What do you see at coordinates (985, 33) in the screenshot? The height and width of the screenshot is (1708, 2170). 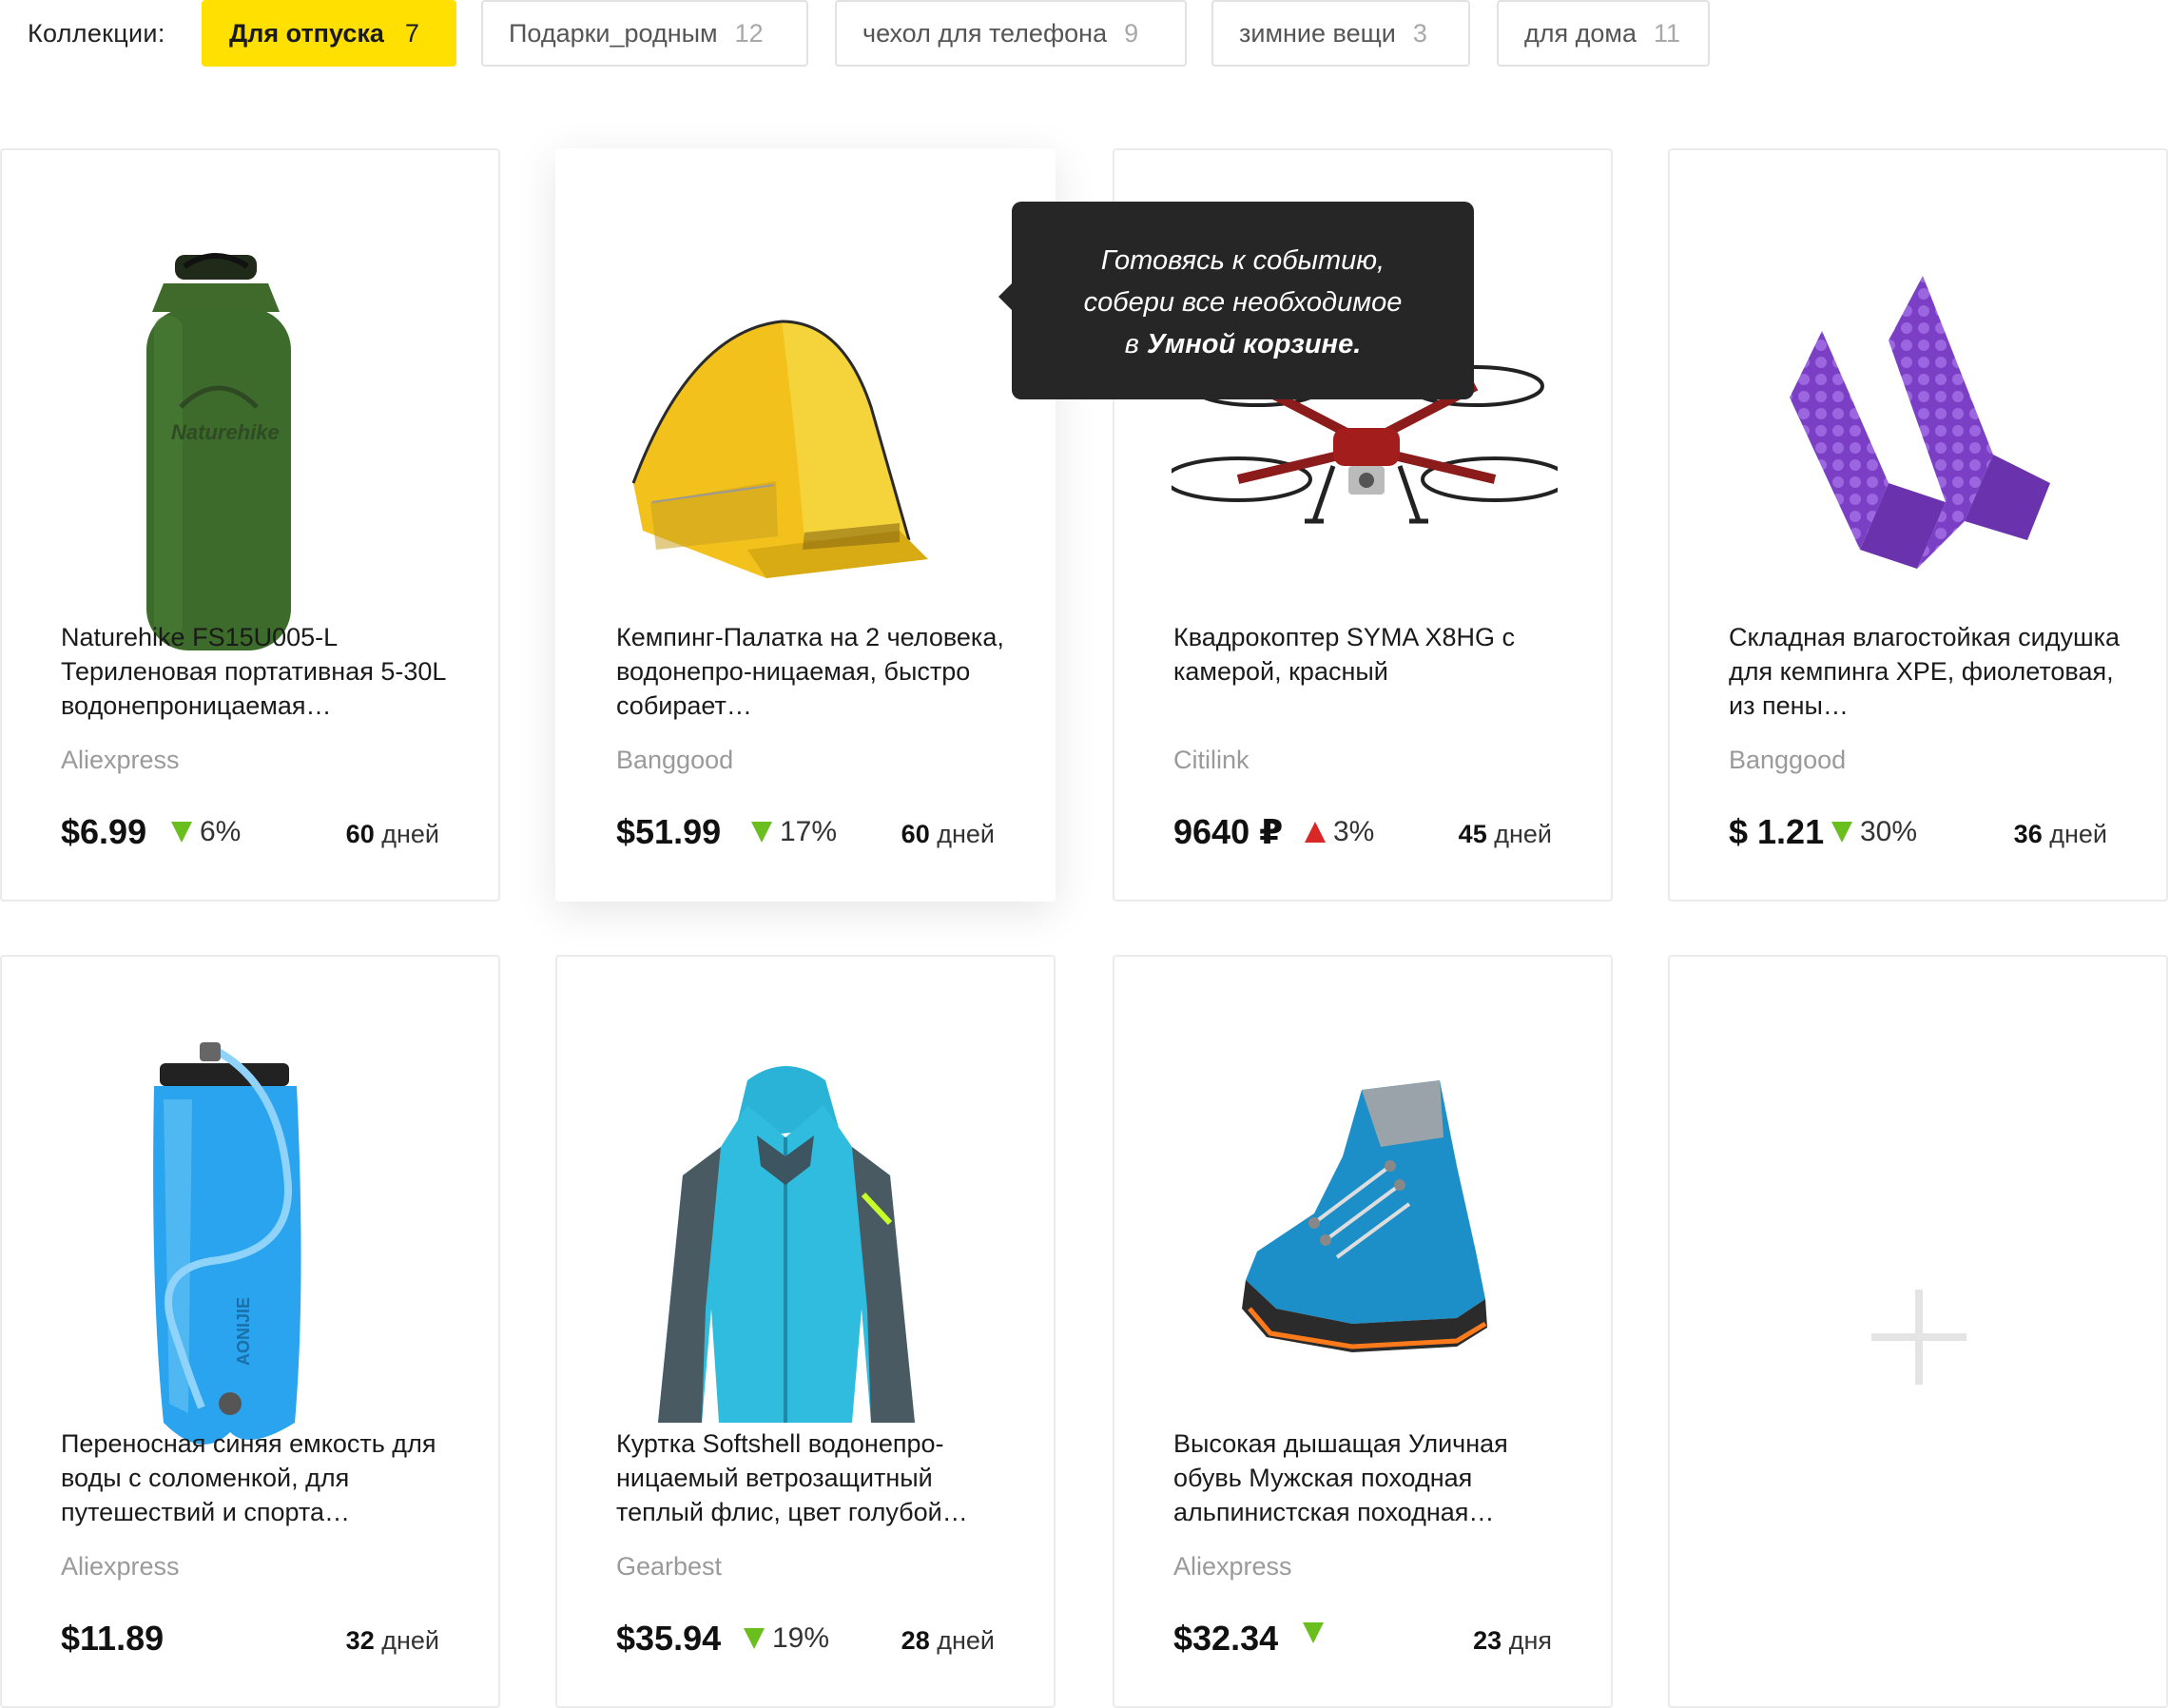 I see `collection-chip-name: чехол для телефона` at bounding box center [985, 33].